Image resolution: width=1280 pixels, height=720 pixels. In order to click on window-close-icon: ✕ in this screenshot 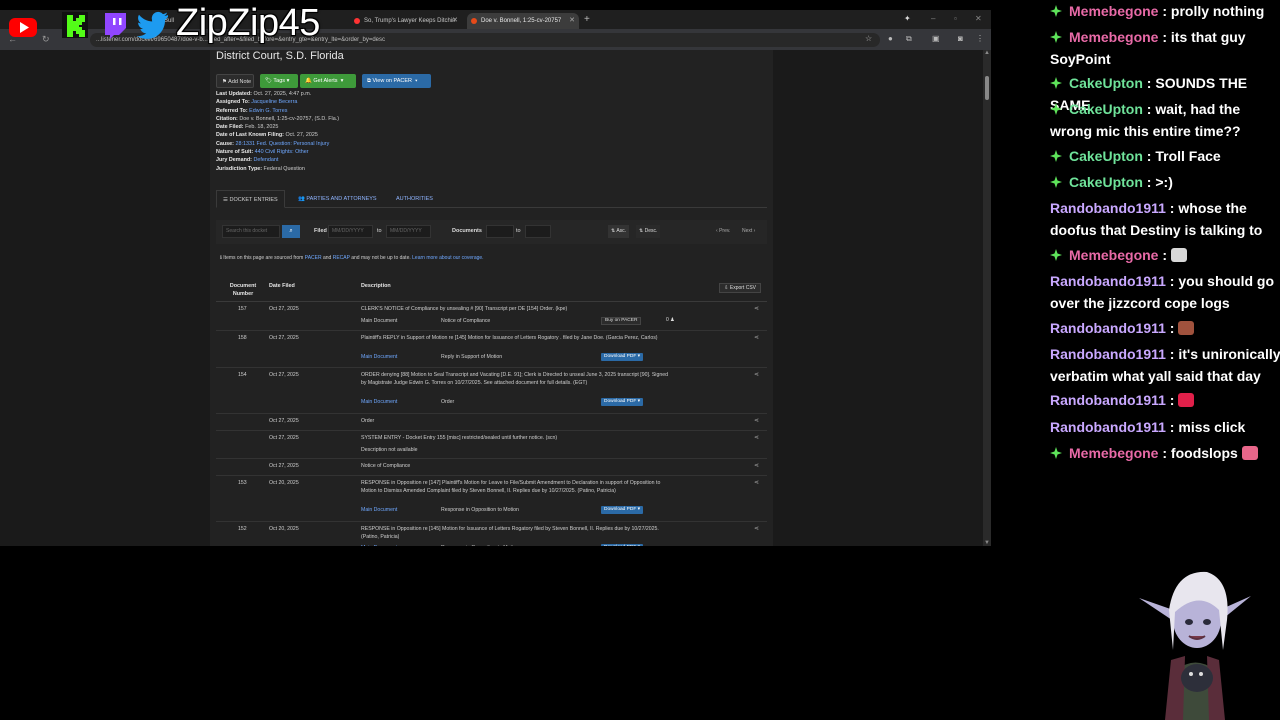, I will do `click(978, 18)`.